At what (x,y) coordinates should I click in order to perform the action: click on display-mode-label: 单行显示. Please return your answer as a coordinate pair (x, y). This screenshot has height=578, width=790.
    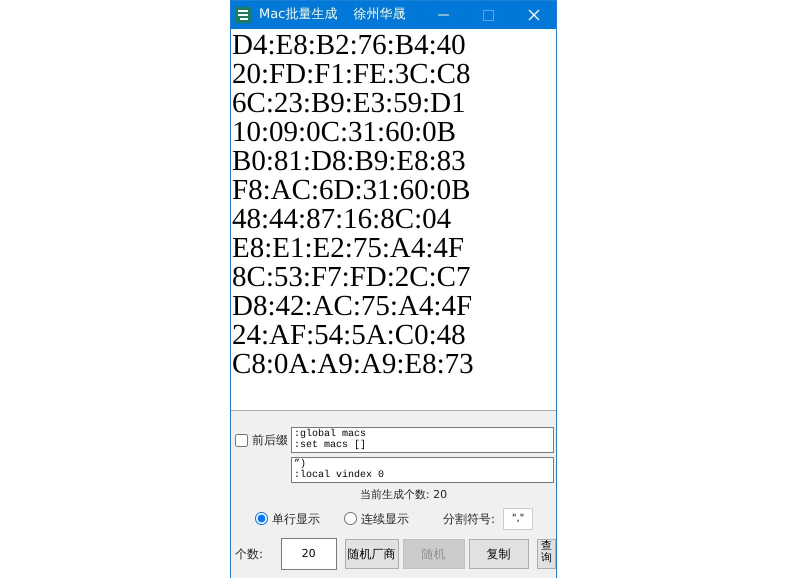
    Looking at the image, I should click on (296, 519).